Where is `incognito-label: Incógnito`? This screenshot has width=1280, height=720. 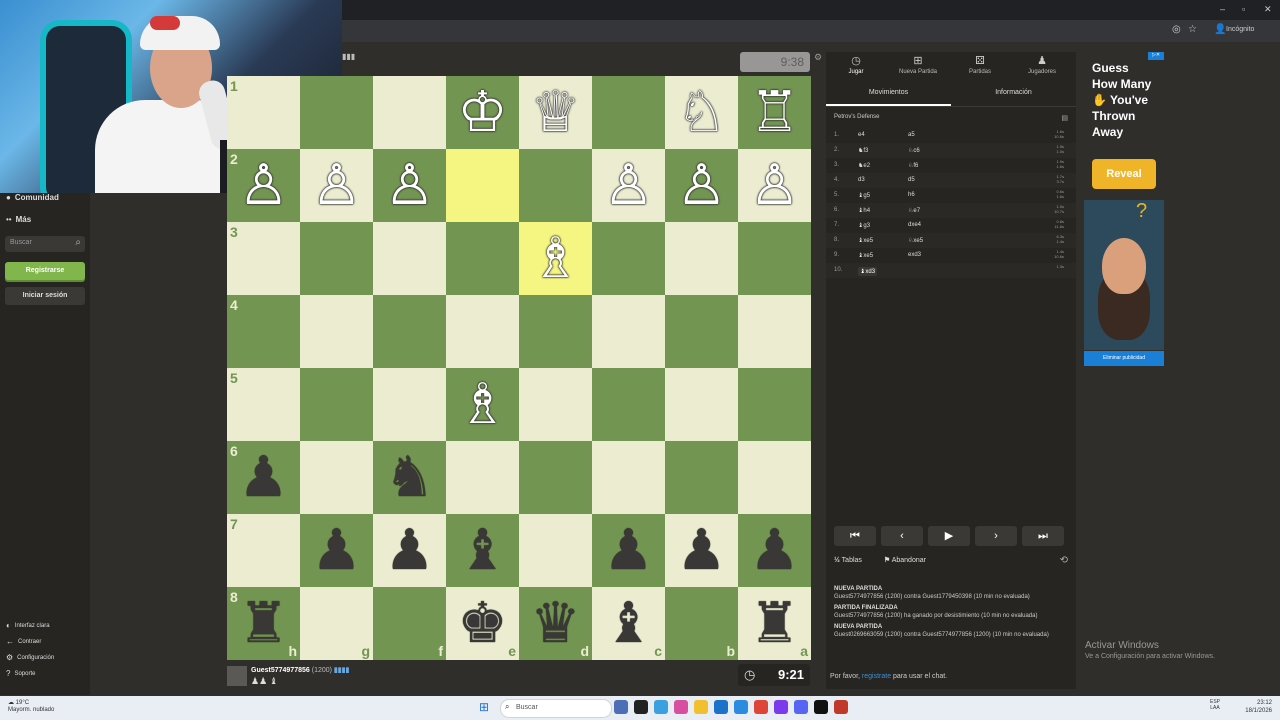 incognito-label: Incógnito is located at coordinates (1240, 29).